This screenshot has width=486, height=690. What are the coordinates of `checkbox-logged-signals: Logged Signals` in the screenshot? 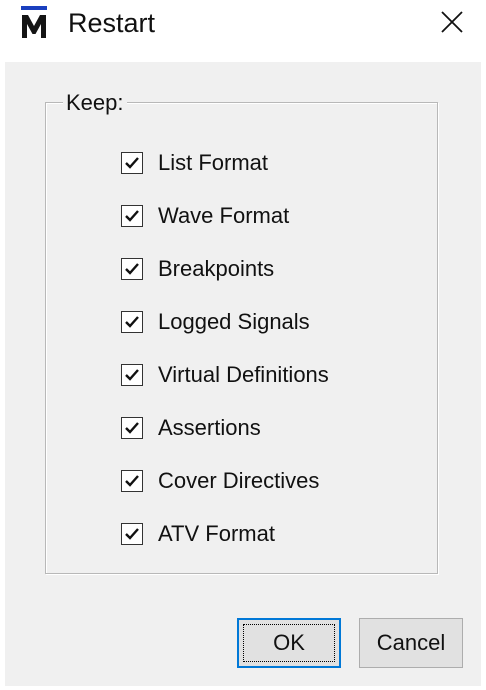 It's located at (215, 322).